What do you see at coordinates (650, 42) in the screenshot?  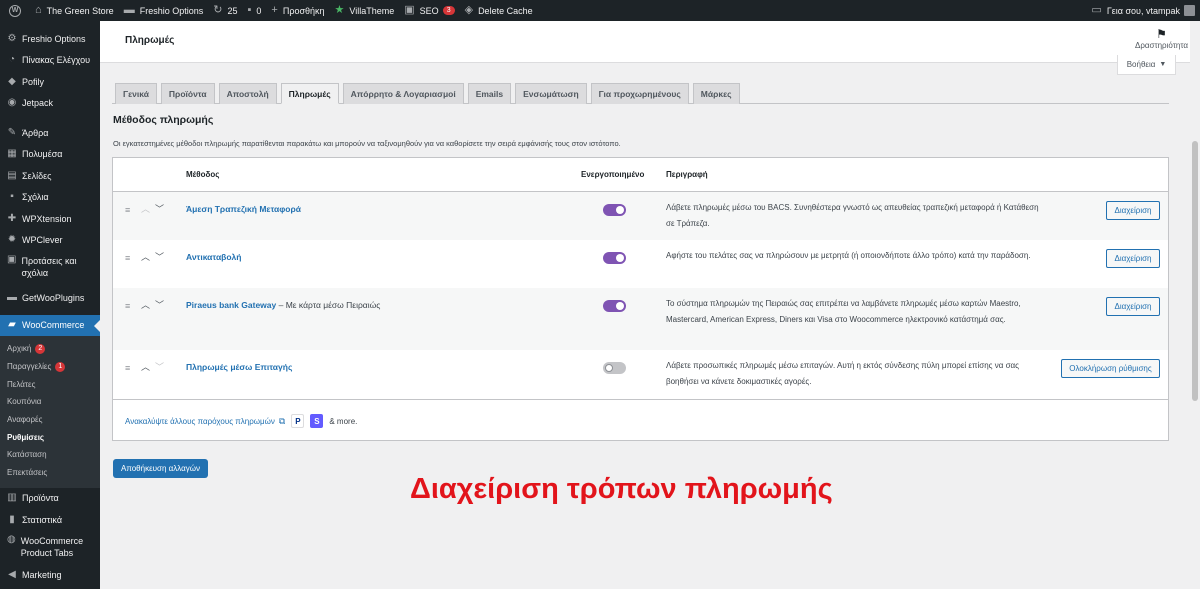 I see `page-header: Πληρωμές ⚑ Δραστηριότητα` at bounding box center [650, 42].